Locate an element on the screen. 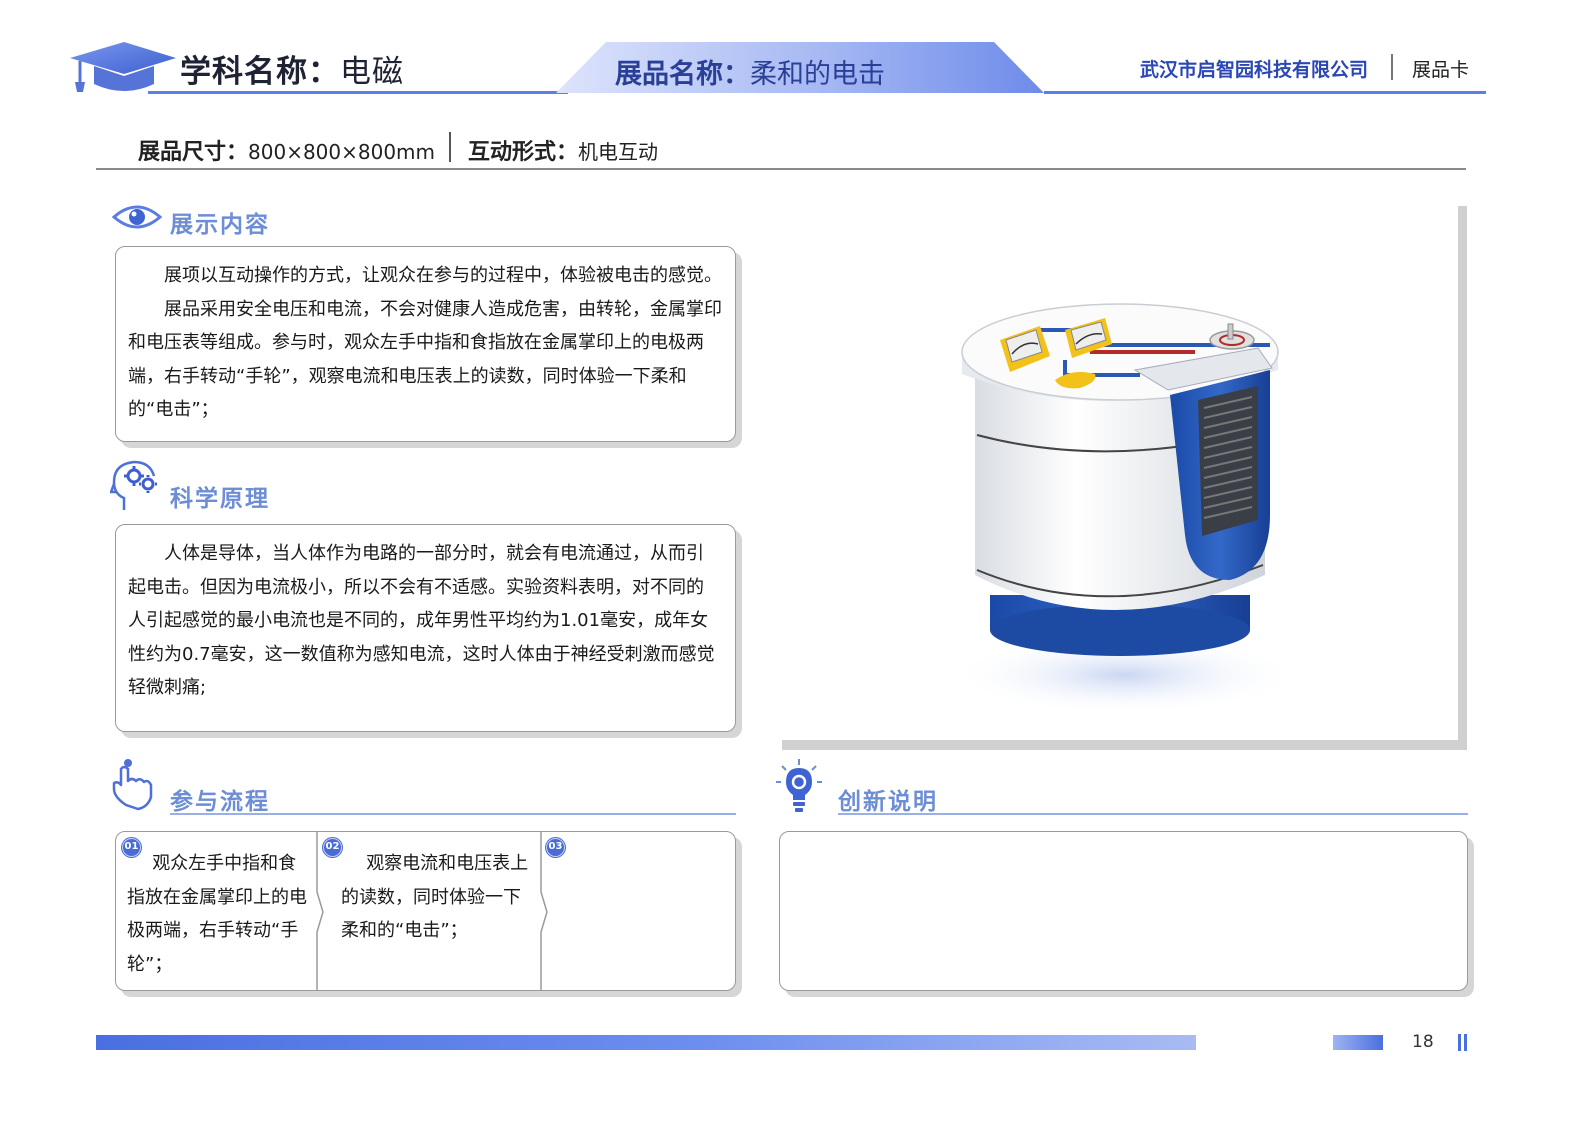 This screenshot has width=1587, height=1122. display-paragraph: 展项以互动操作的方式，让观众在参与的过程中，体验被电击的感觉。 is located at coordinates (443, 275).